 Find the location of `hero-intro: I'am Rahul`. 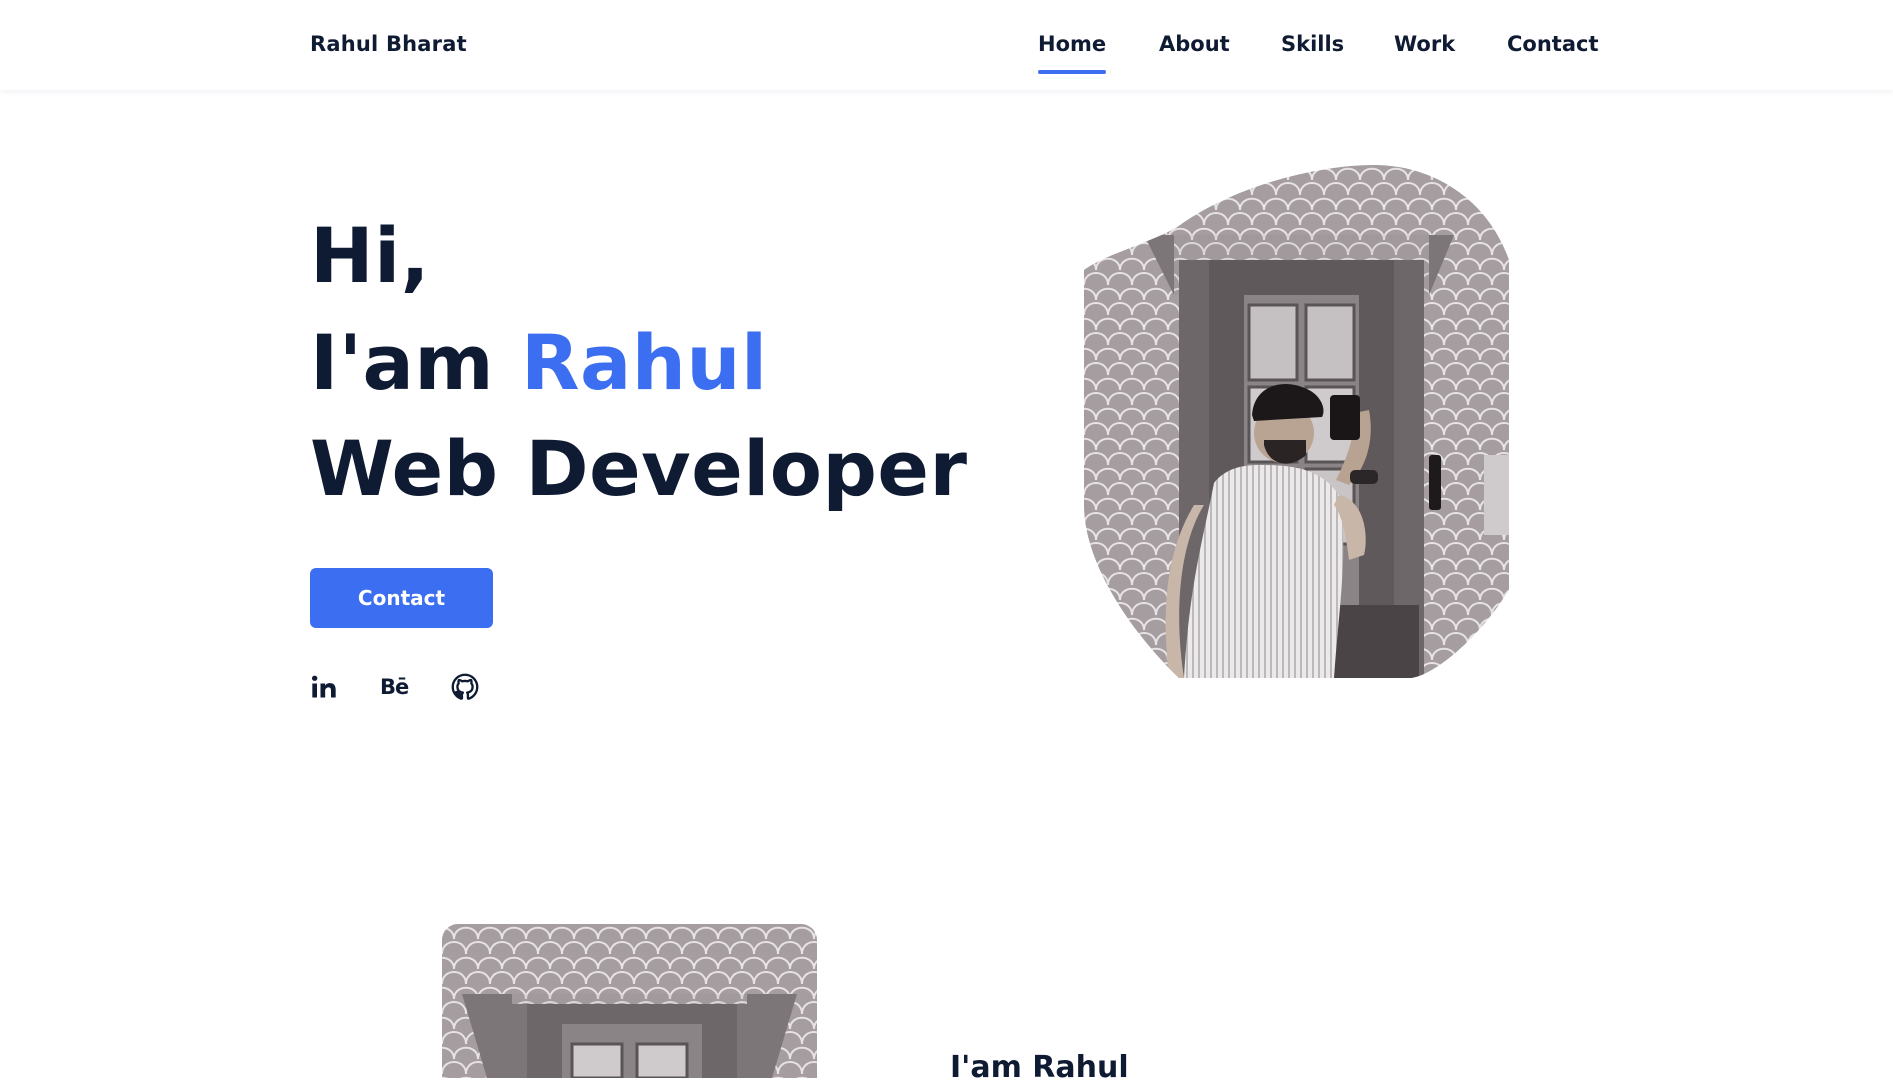

hero-intro: I'am Rahul is located at coordinates (539, 363).